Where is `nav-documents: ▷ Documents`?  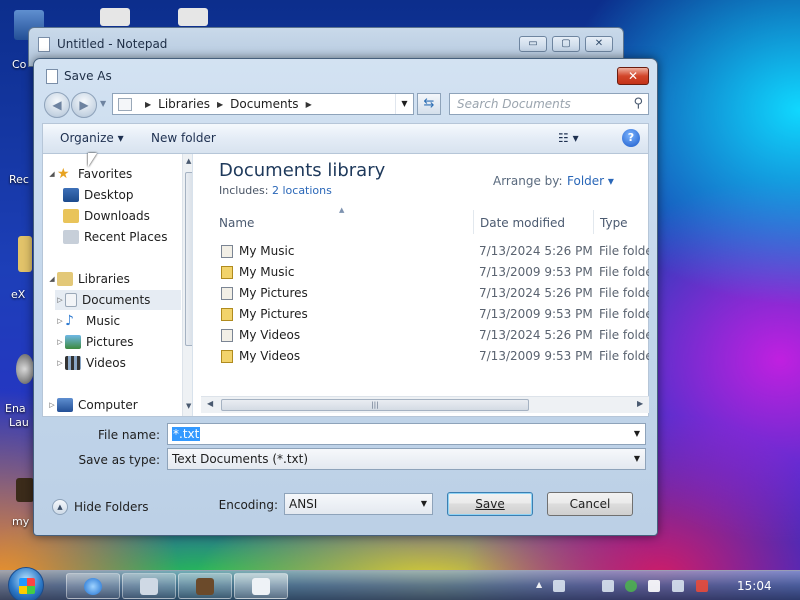
nav-documents: ▷ Documents is located at coordinates (118, 300).